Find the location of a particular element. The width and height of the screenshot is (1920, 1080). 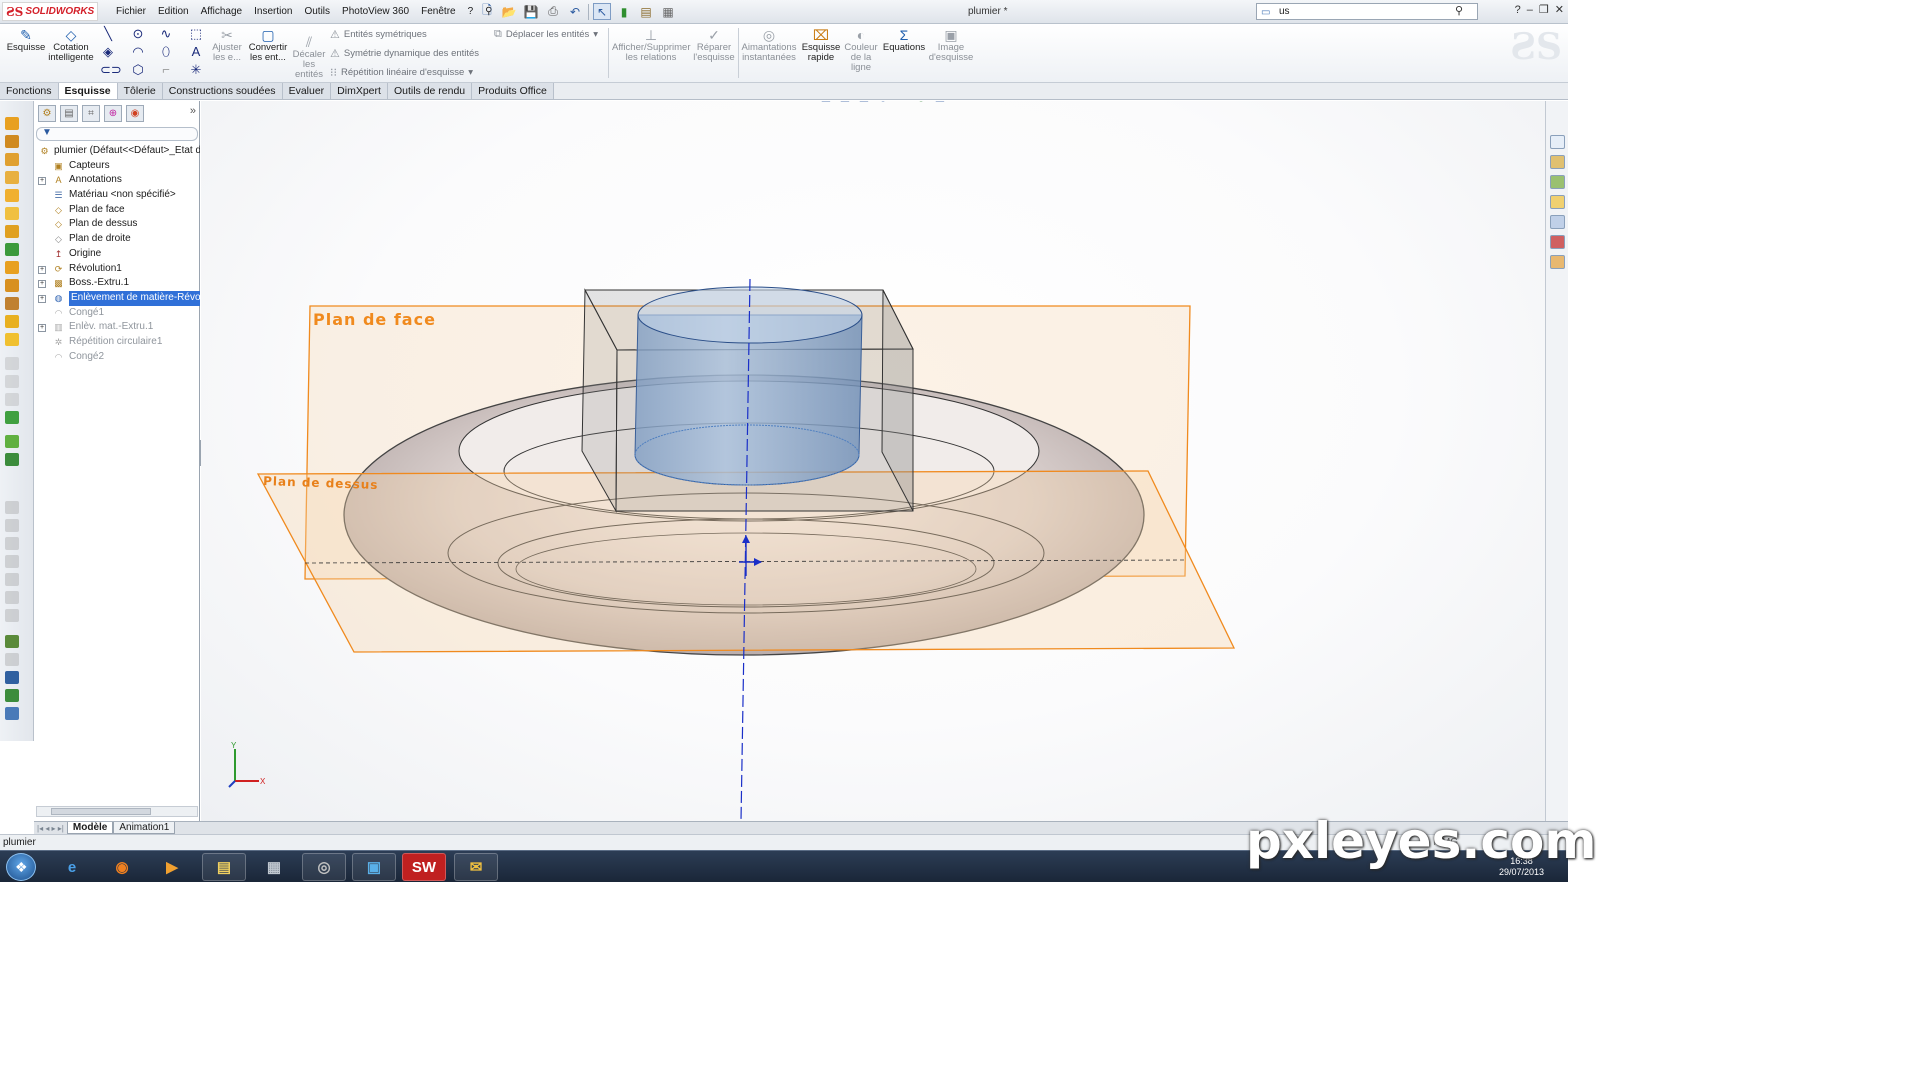

equations-button: Σ Equations is located at coordinates (904, 40).